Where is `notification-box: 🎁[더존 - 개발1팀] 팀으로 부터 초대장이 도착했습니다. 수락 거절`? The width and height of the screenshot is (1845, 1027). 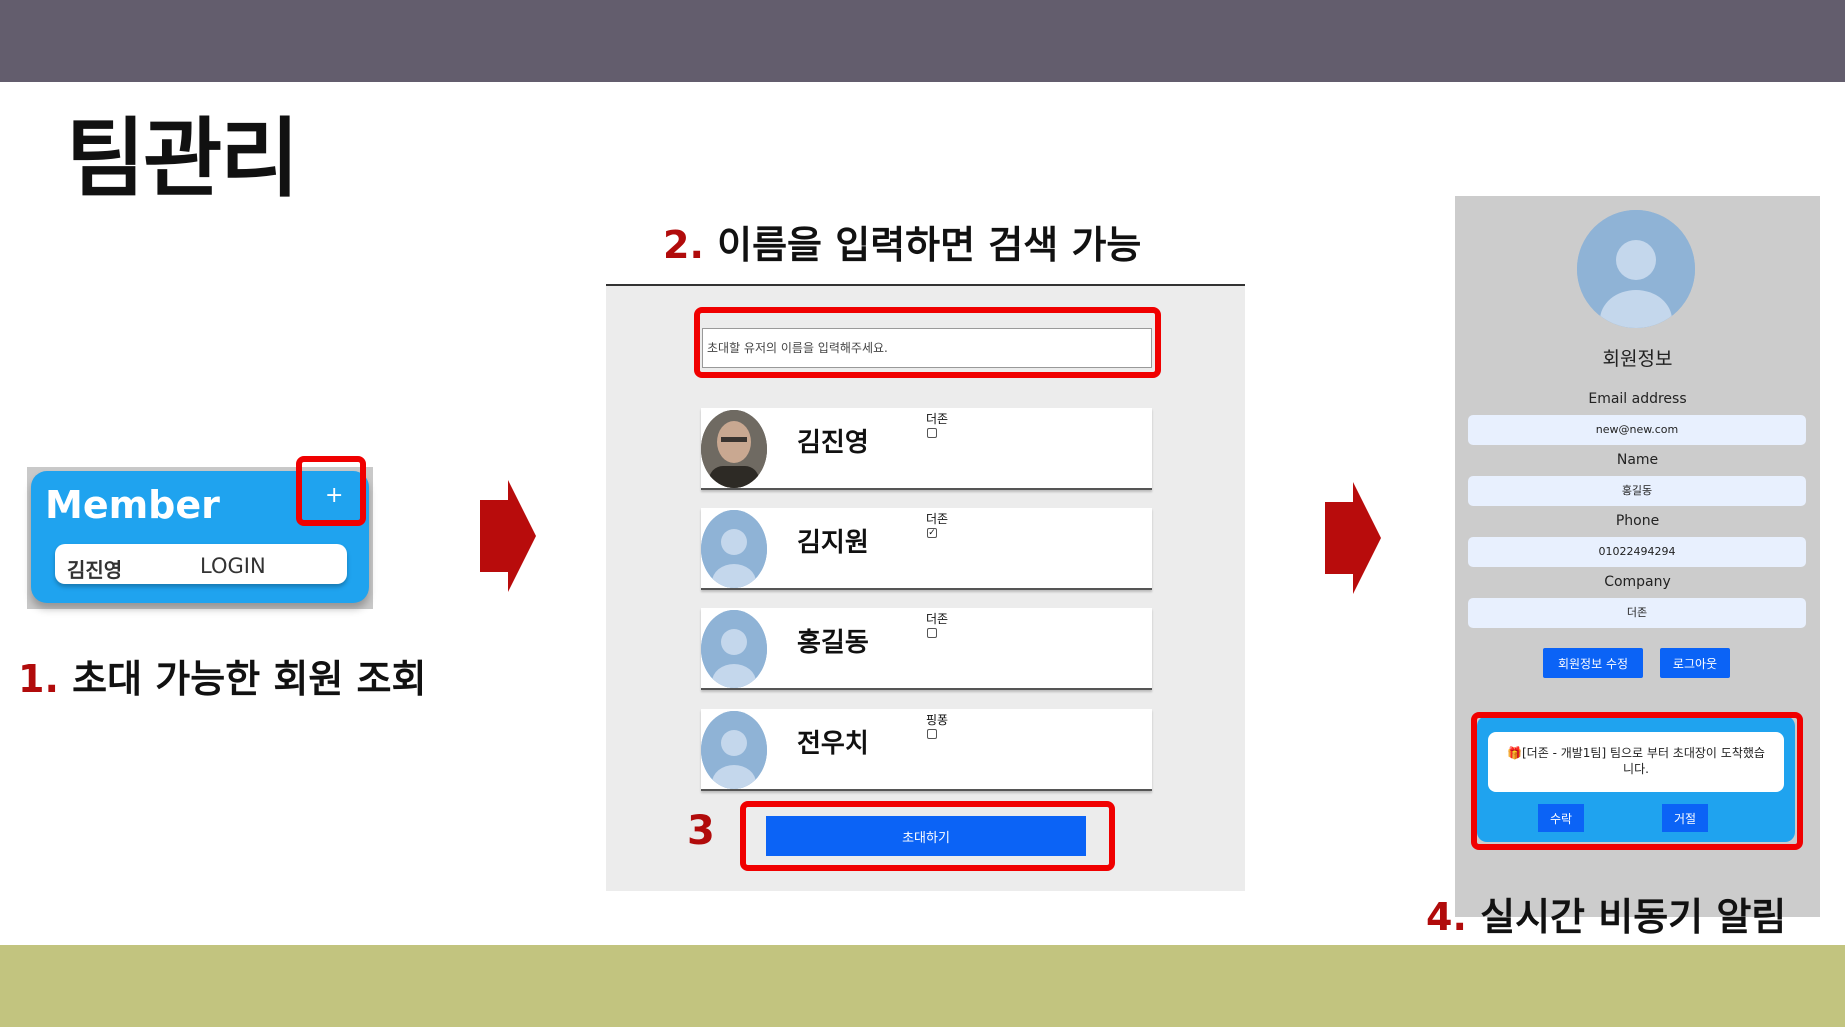 notification-box: 🎁[더존 - 개발1팀] 팀으로 부터 초대장이 도착했습니다. 수락 거절 is located at coordinates (1636, 779).